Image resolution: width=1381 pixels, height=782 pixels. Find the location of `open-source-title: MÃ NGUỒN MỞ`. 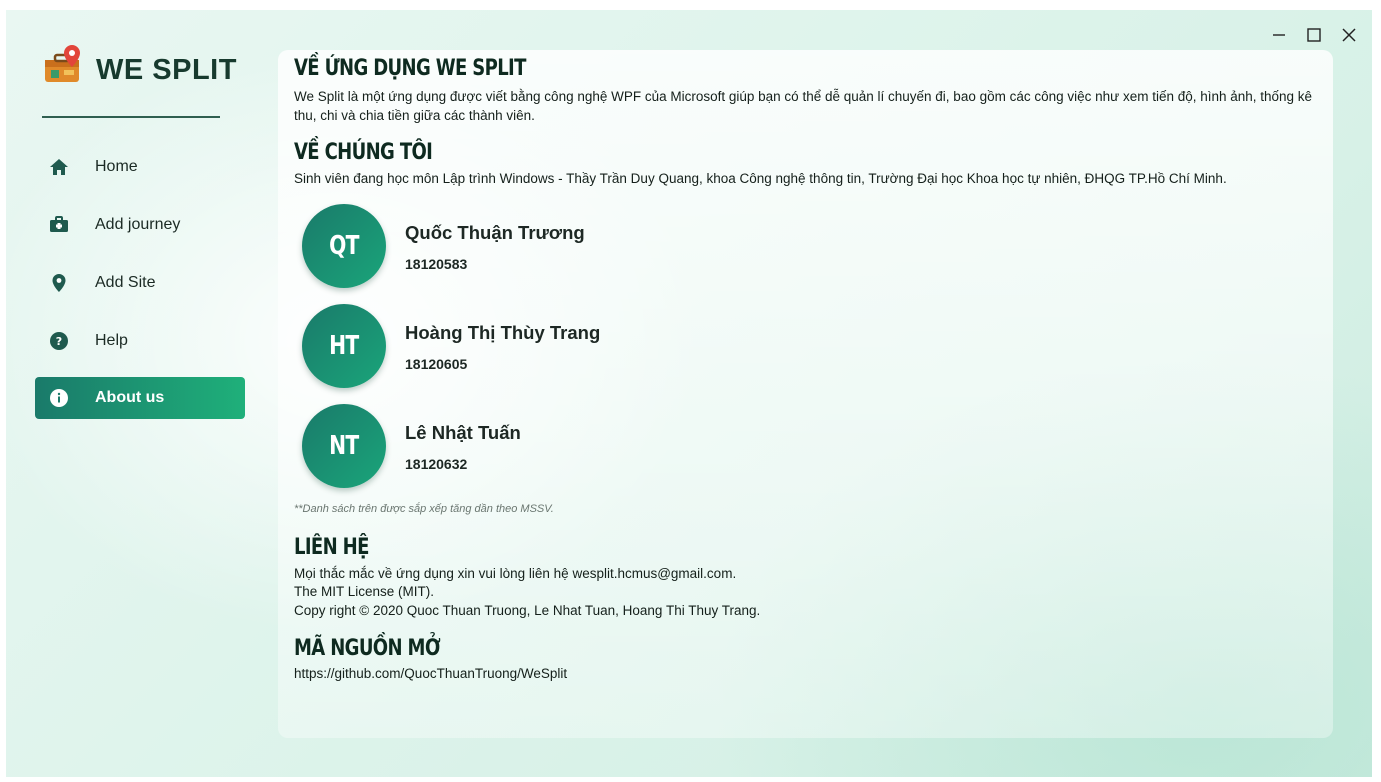

open-source-title: MÃ NGUỒN MỞ is located at coordinates (367, 648).